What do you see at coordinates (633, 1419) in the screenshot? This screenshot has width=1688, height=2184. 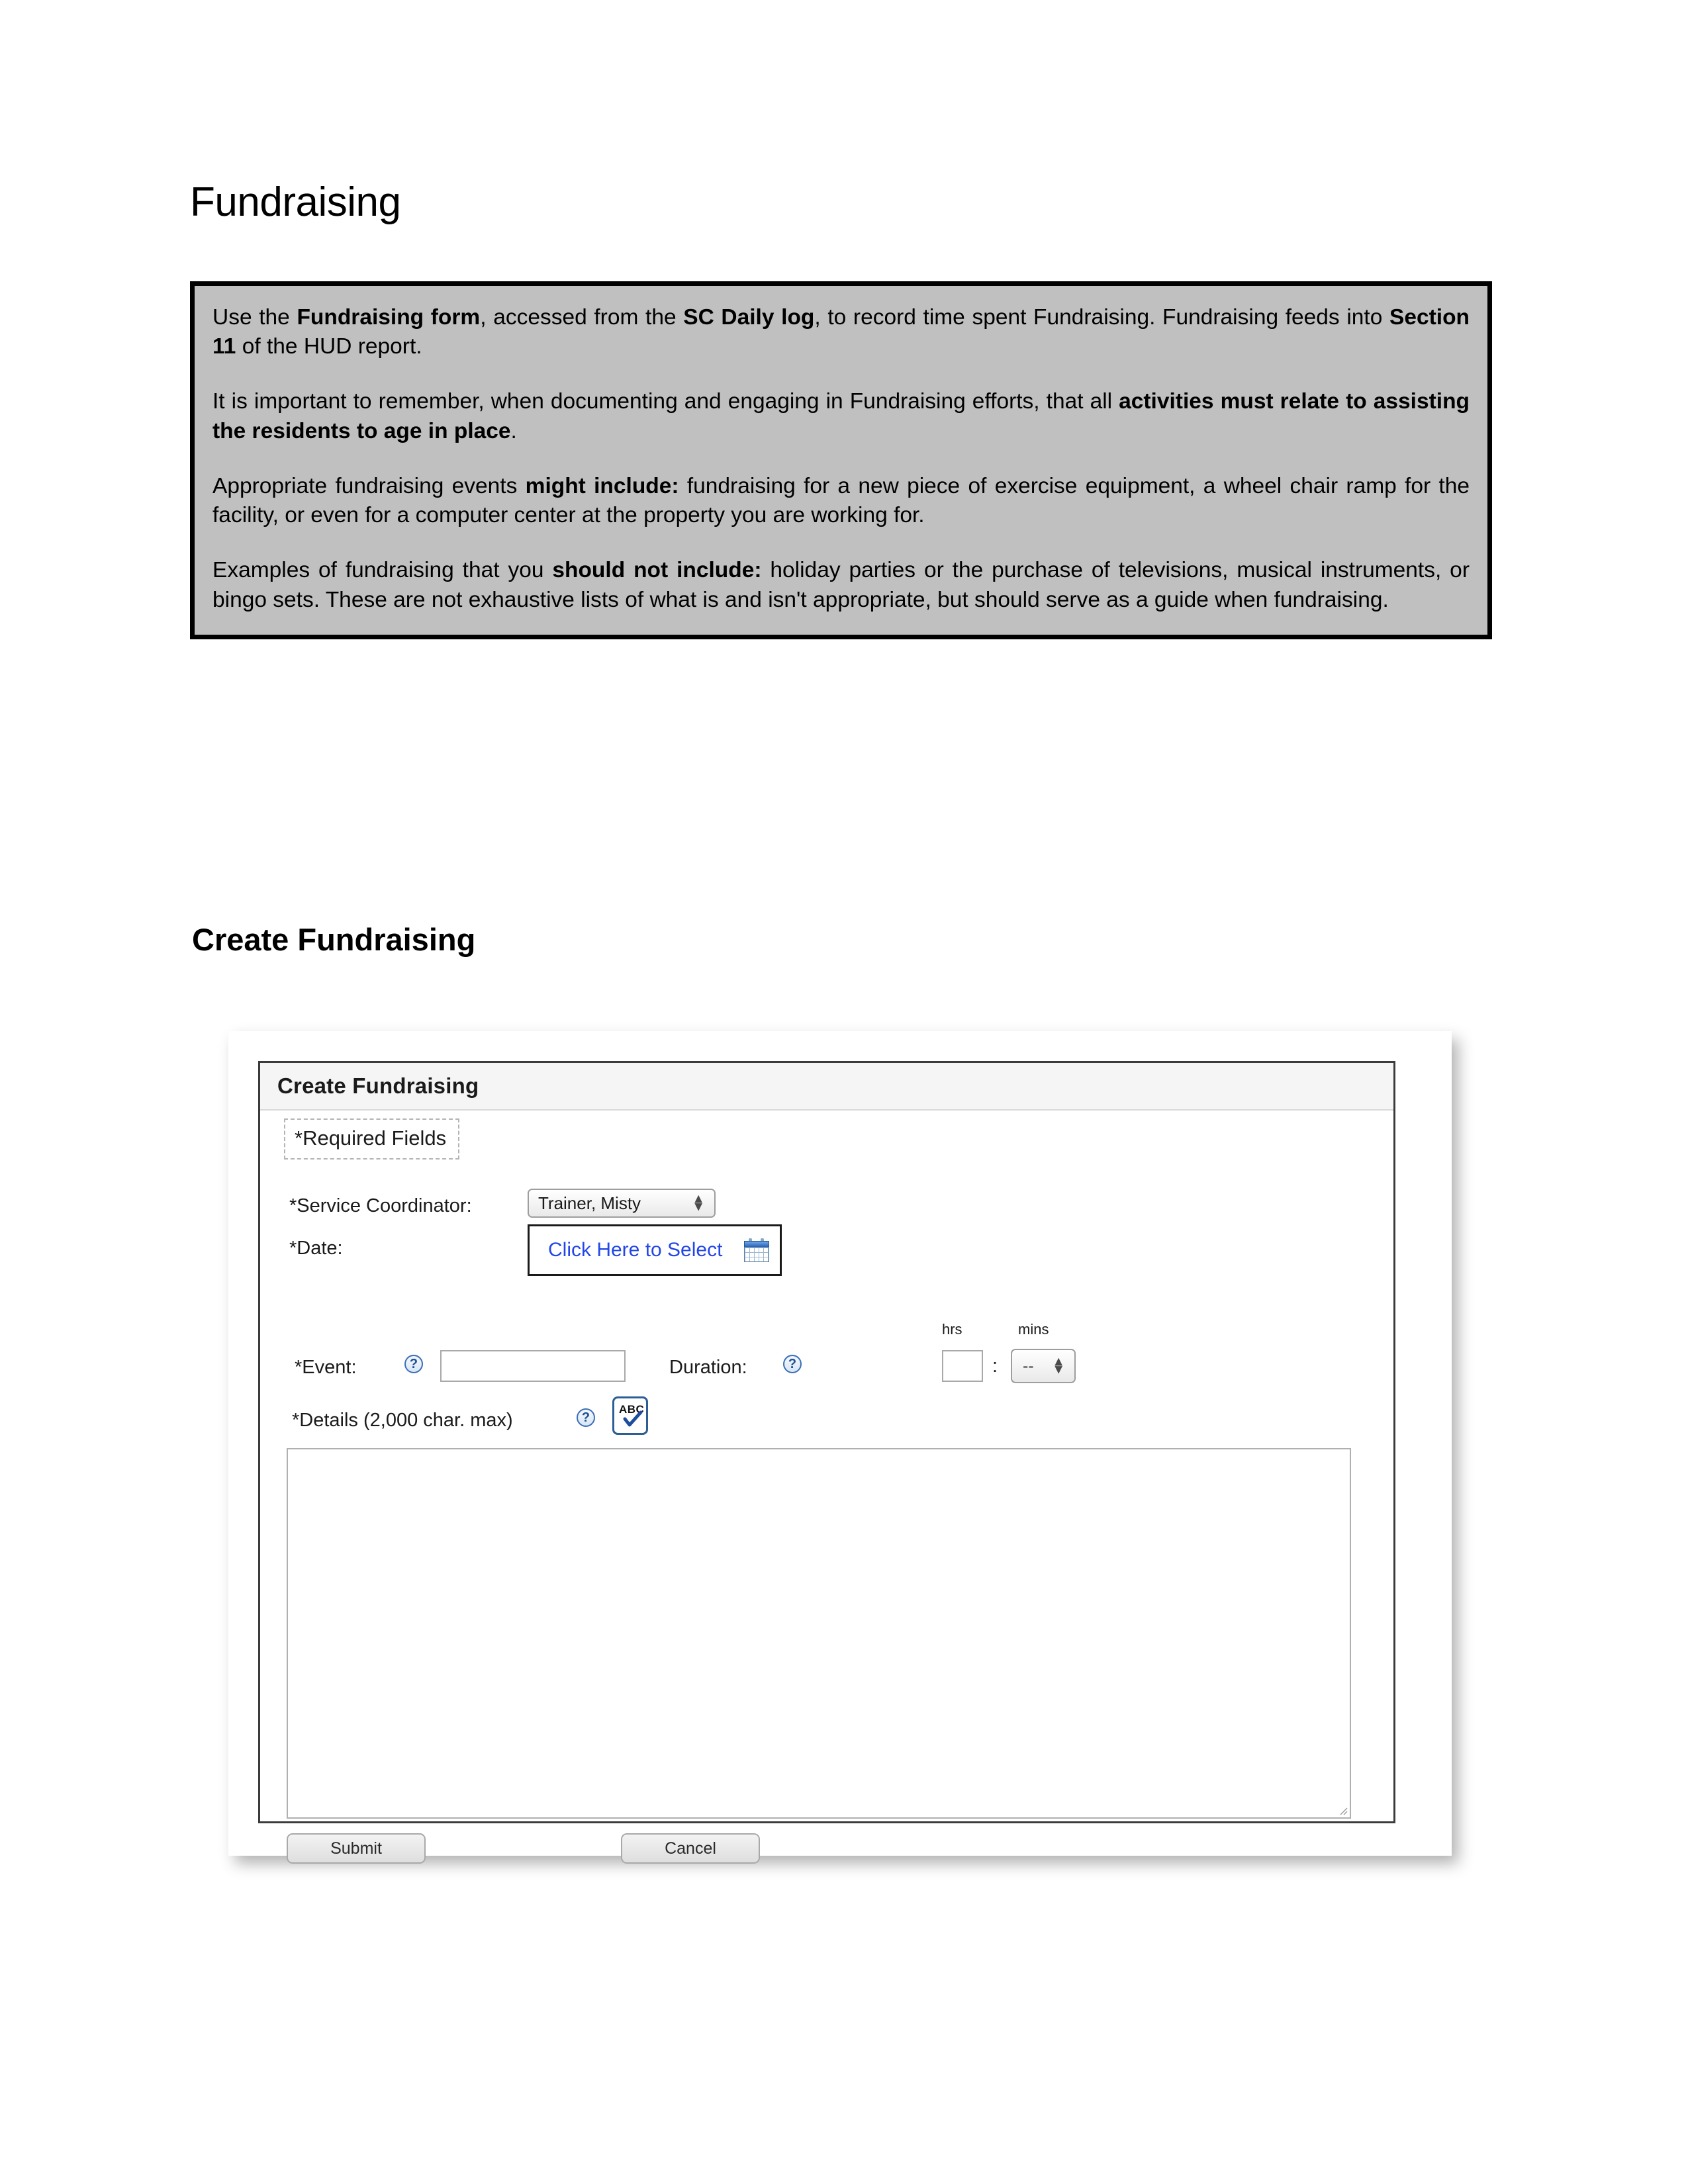 I see `checkmark-icon` at bounding box center [633, 1419].